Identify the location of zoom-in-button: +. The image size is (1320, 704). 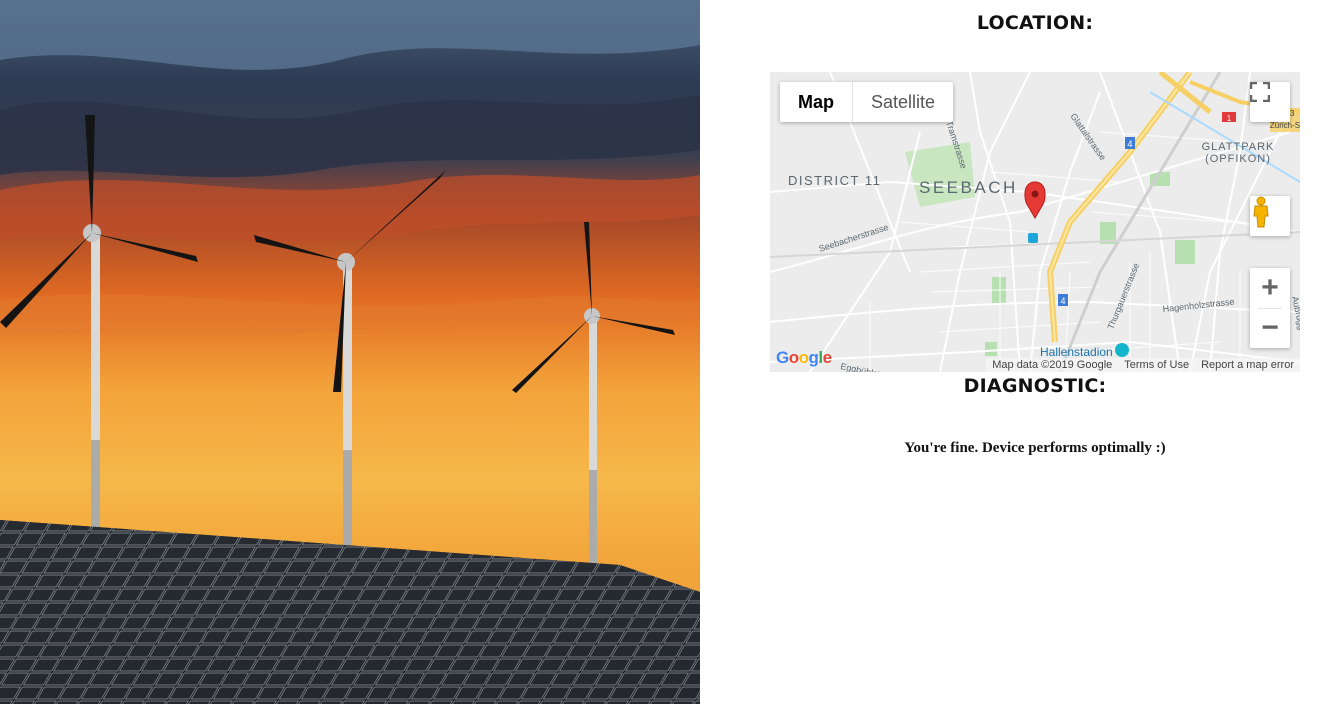
(1270, 288).